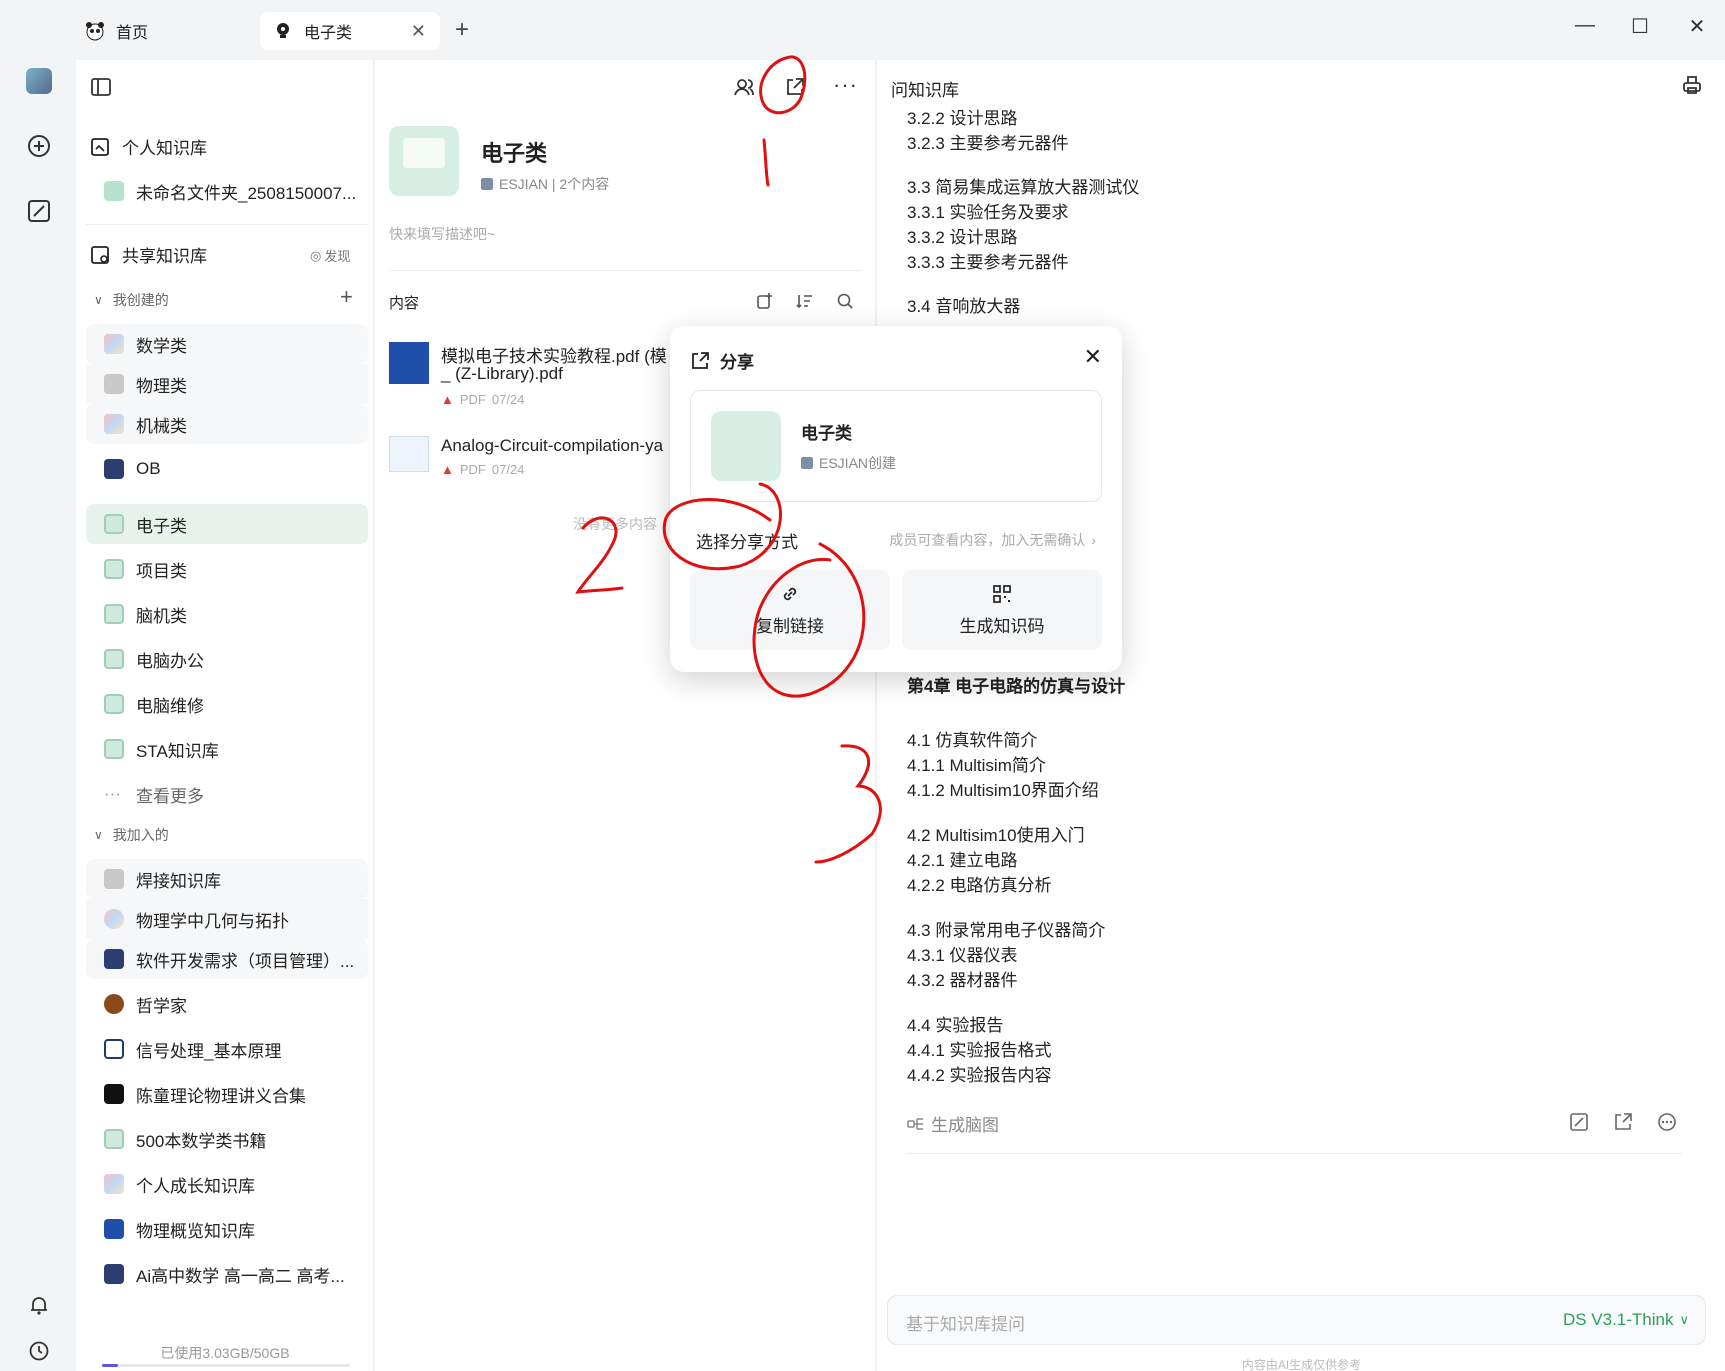  What do you see at coordinates (462, 30) in the screenshot?
I see `new-tab-button: +` at bounding box center [462, 30].